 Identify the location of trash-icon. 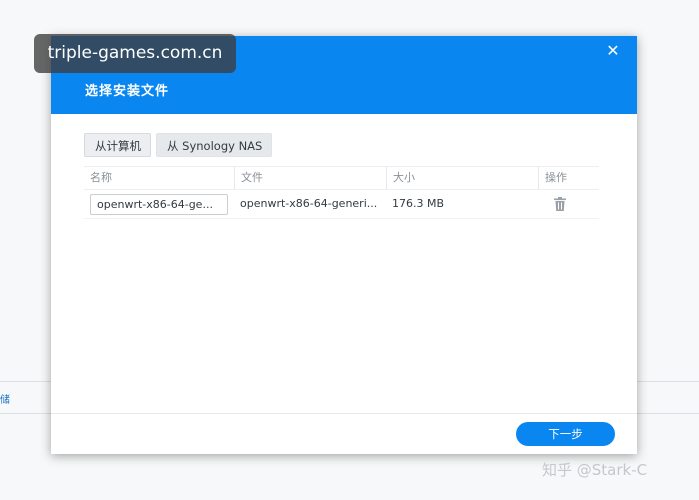
(560, 204).